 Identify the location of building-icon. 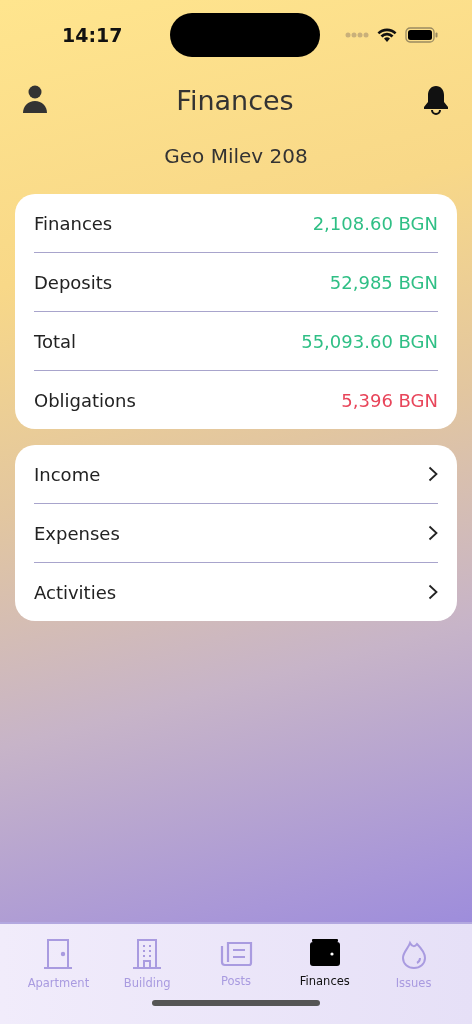
(147, 954).